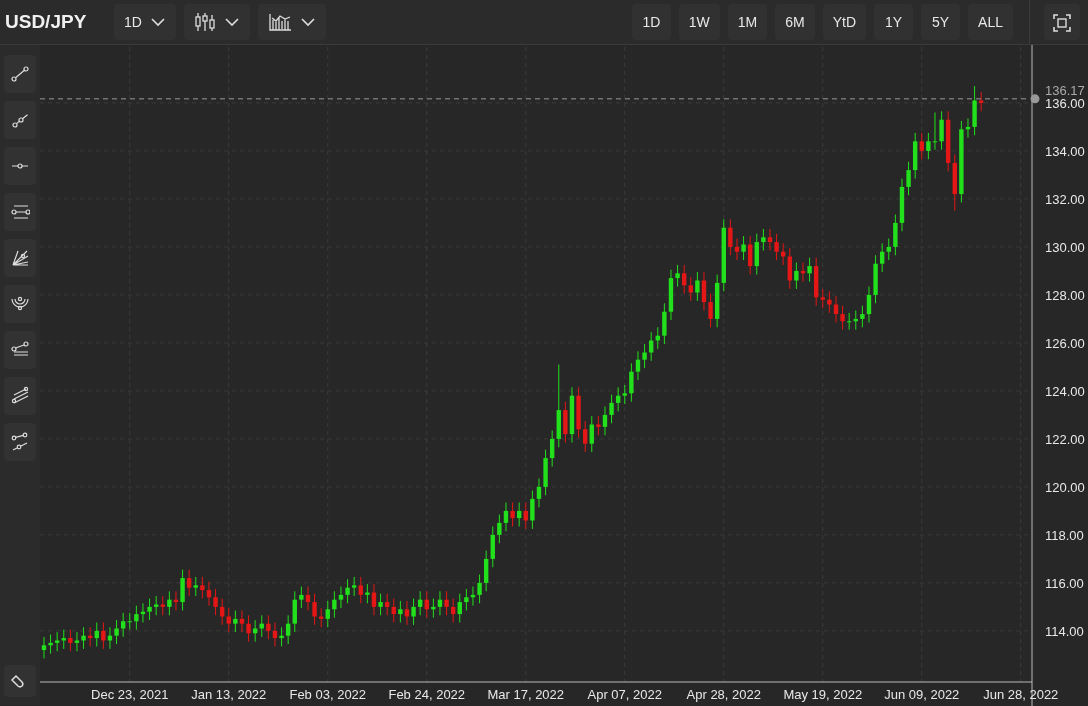  Describe the element at coordinates (20, 681) in the screenshot. I see `magnet-button` at that location.